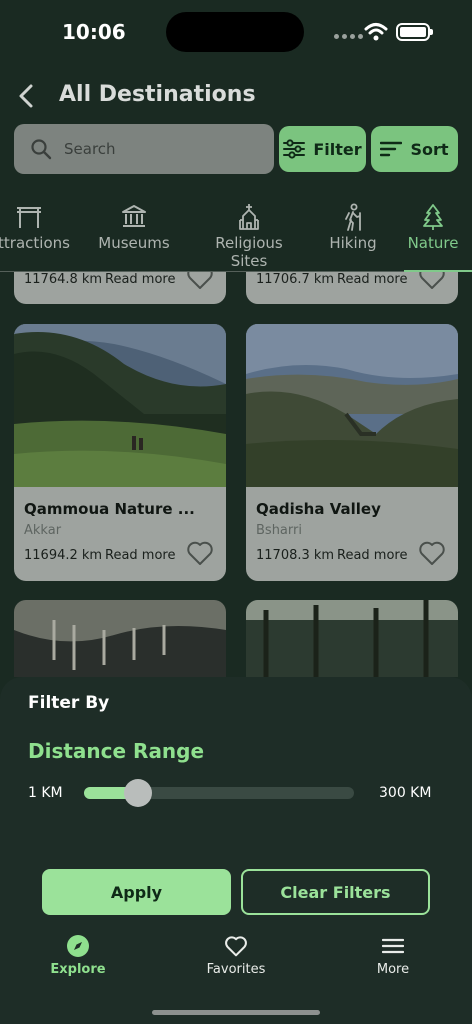 This screenshot has width=472, height=1024. Describe the element at coordinates (249, 217) in the screenshot. I see `church-icon` at that location.